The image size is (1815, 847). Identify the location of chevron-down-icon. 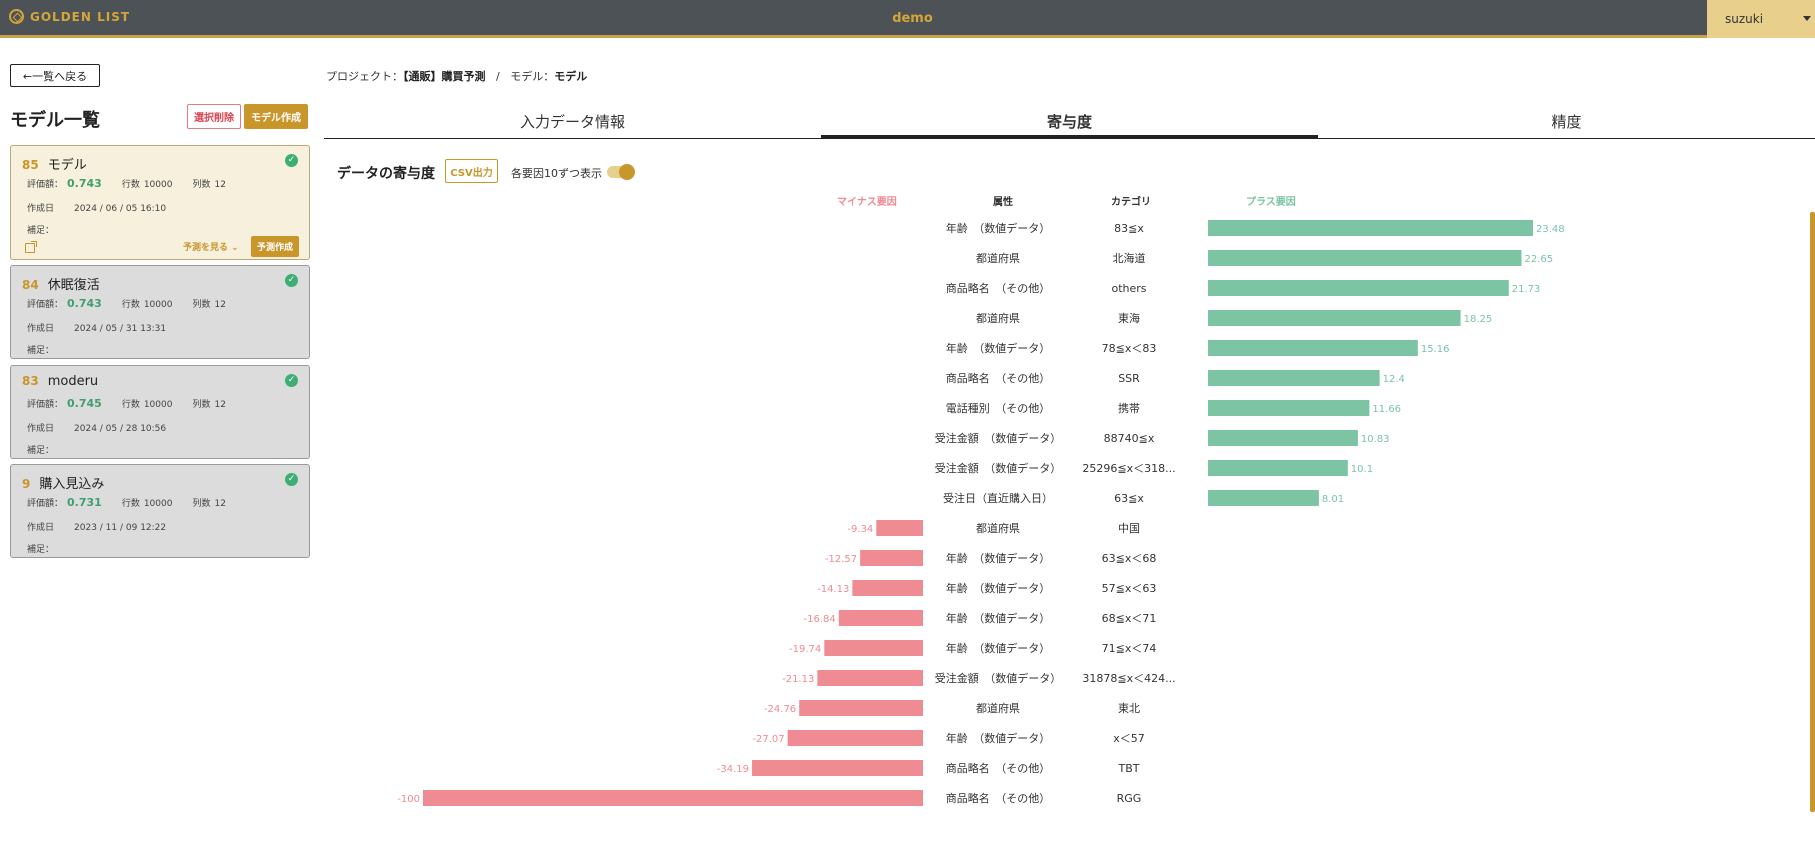
(1807, 18).